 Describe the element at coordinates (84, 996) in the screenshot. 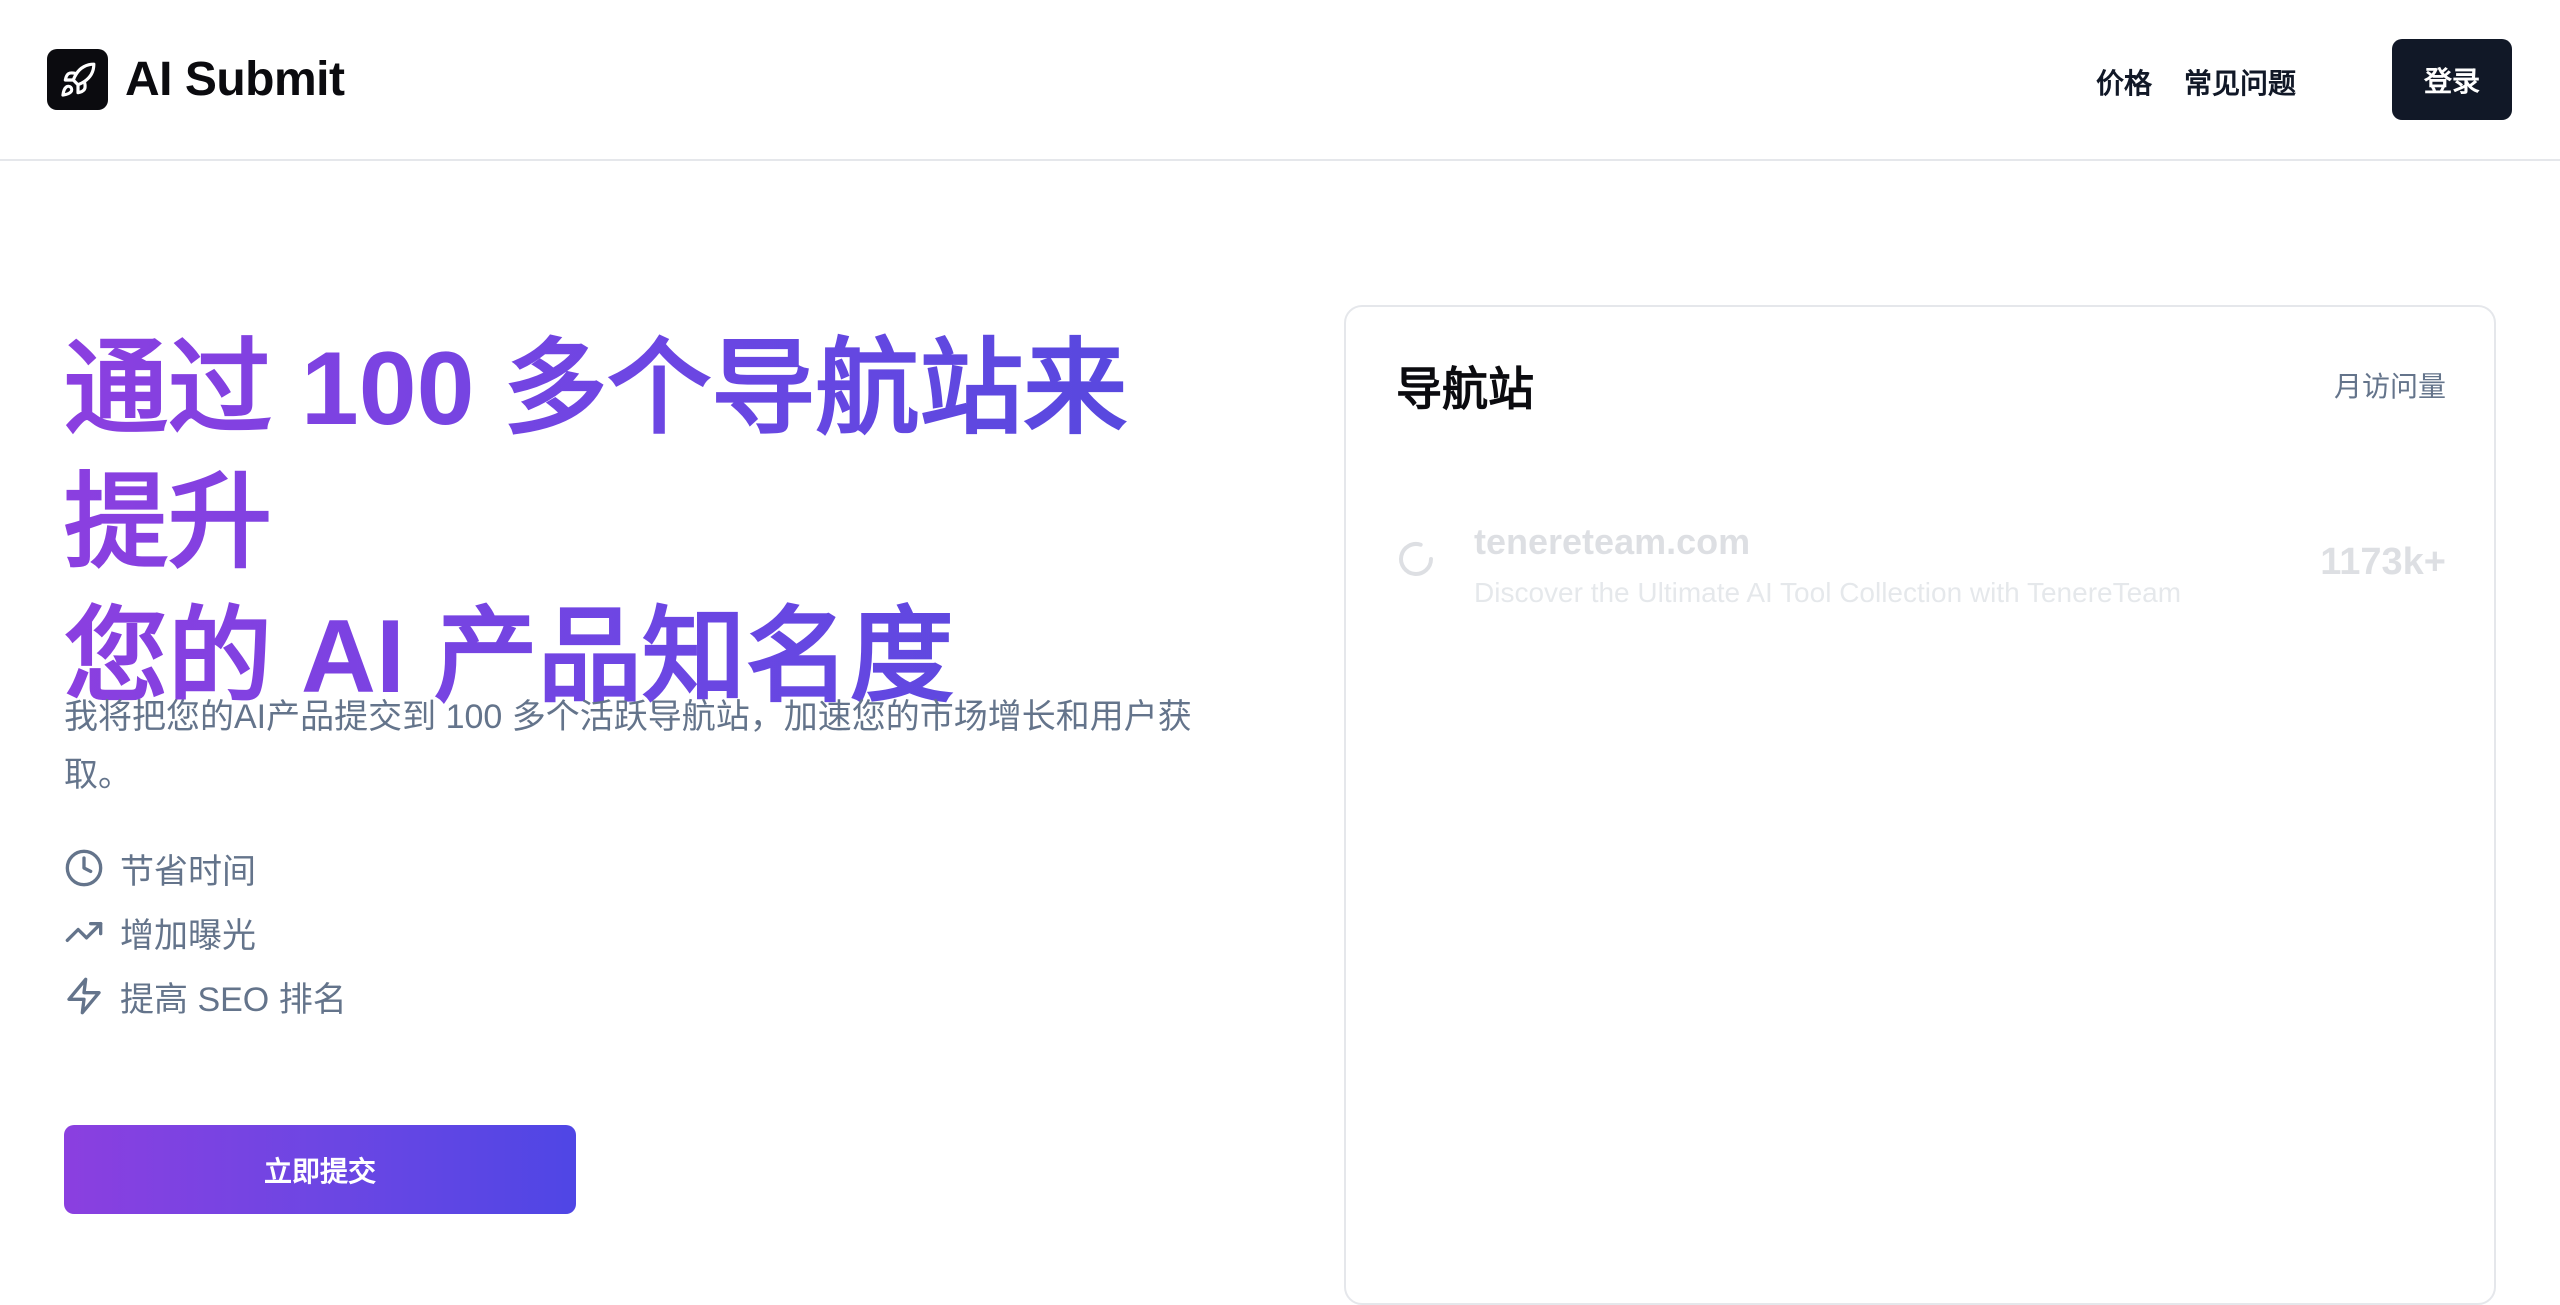

I see `lightning-icon` at that location.